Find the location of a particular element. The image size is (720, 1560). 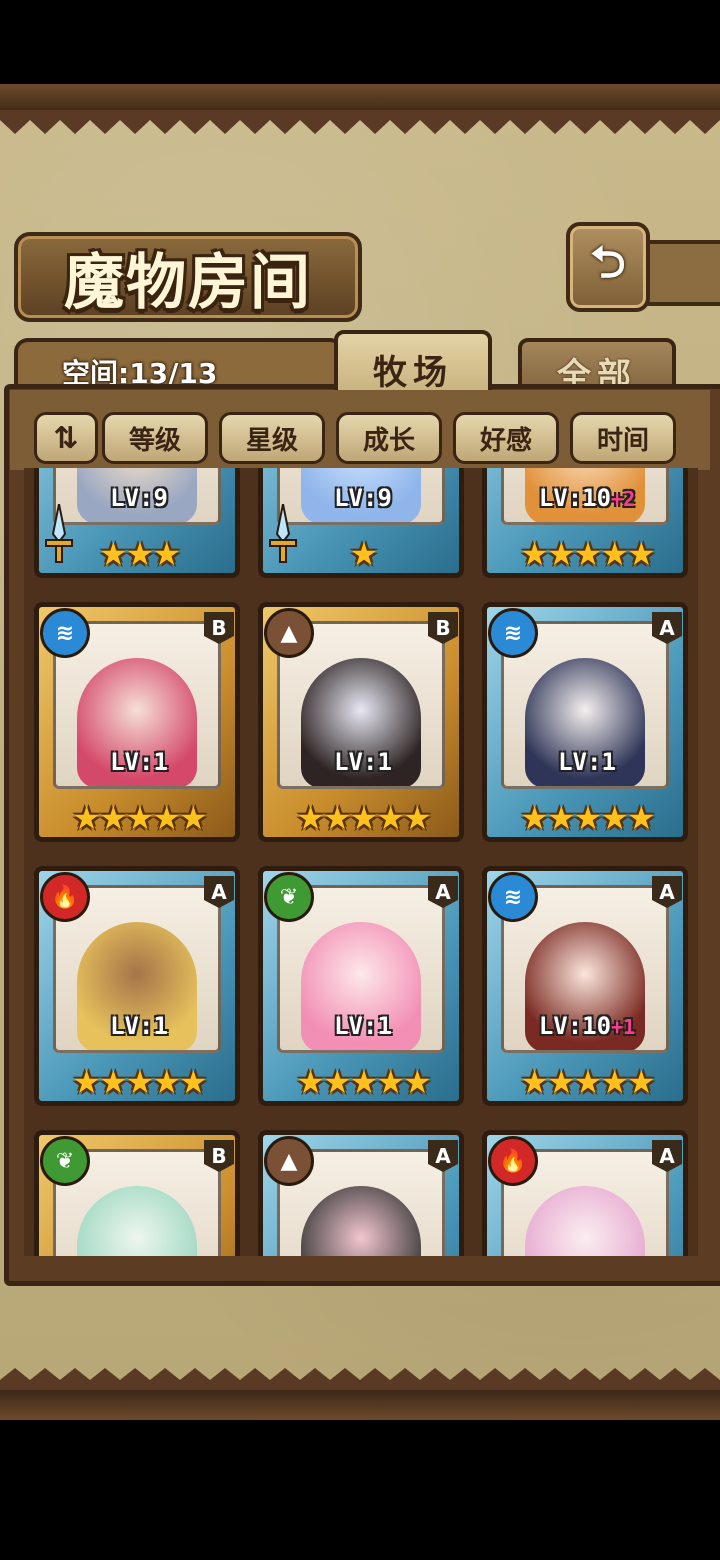

sort-star-button: 星级 is located at coordinates (272, 438).